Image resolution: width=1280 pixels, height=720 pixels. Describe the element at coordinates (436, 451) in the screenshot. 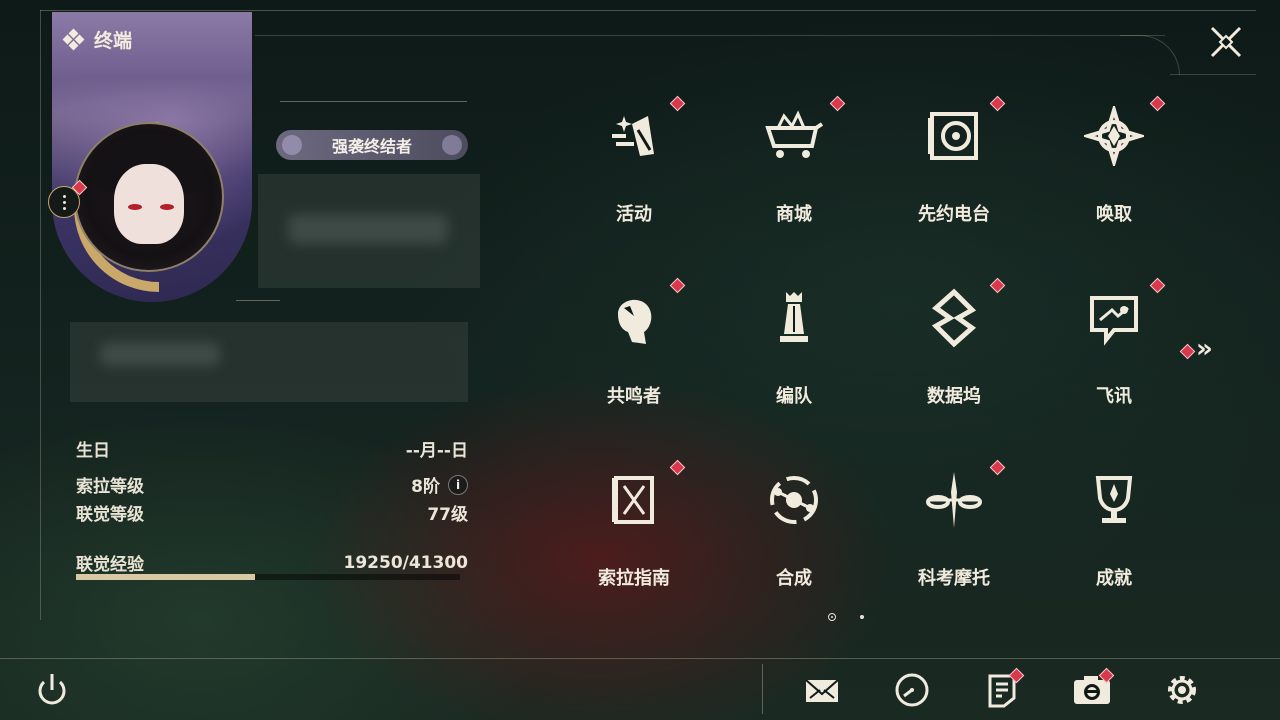

I see `stat-birthday-value: --月--日` at that location.